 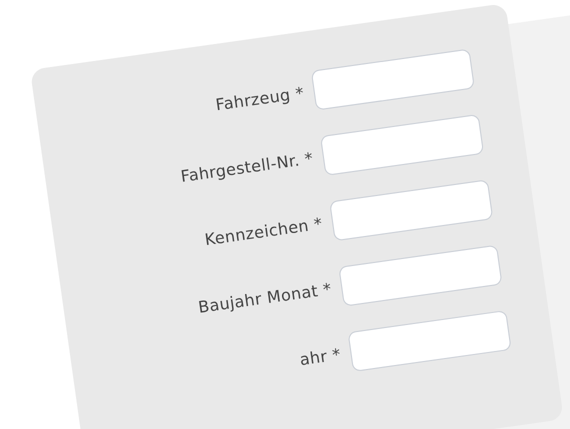 I want to click on field-label: ahr *, so click(x=320, y=356).